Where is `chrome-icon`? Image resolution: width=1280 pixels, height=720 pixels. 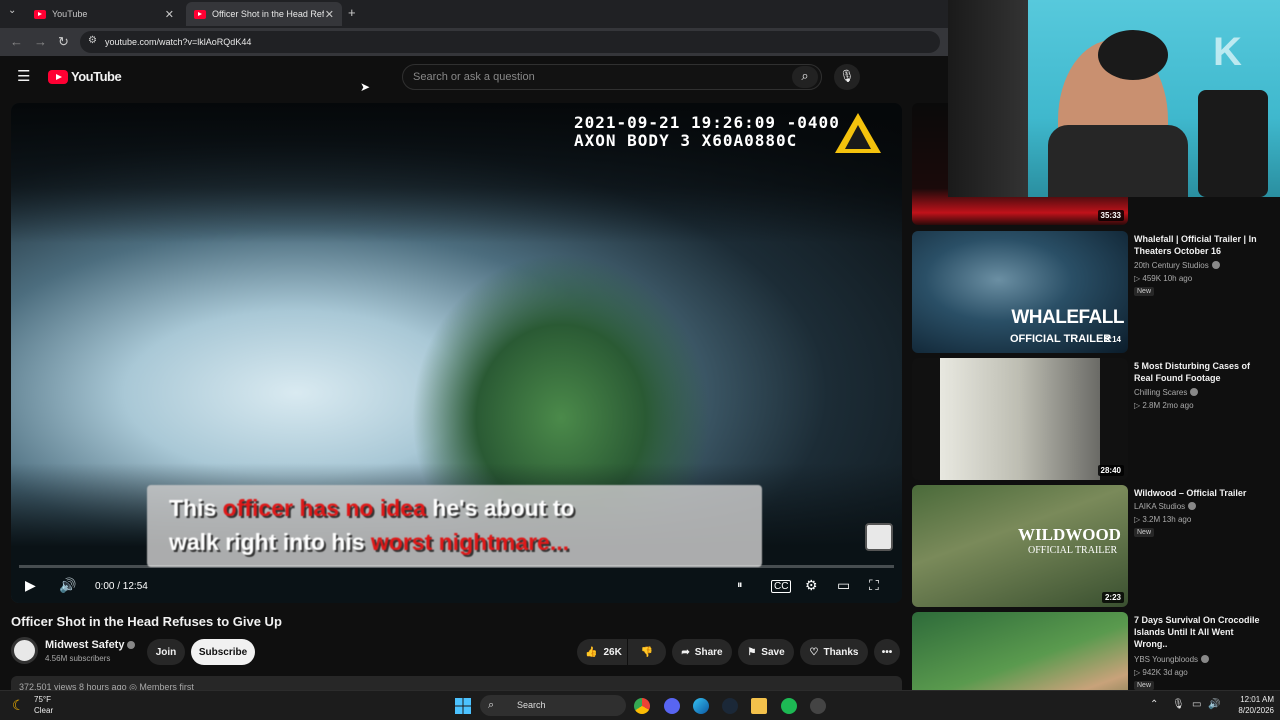
chrome-icon is located at coordinates (642, 706).